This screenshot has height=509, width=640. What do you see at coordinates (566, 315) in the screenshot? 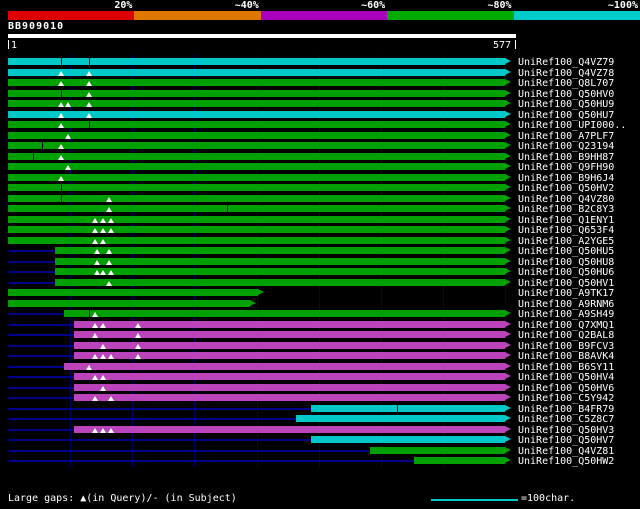
I see `hit-label: UniRef100_A9SH49` at bounding box center [566, 315].